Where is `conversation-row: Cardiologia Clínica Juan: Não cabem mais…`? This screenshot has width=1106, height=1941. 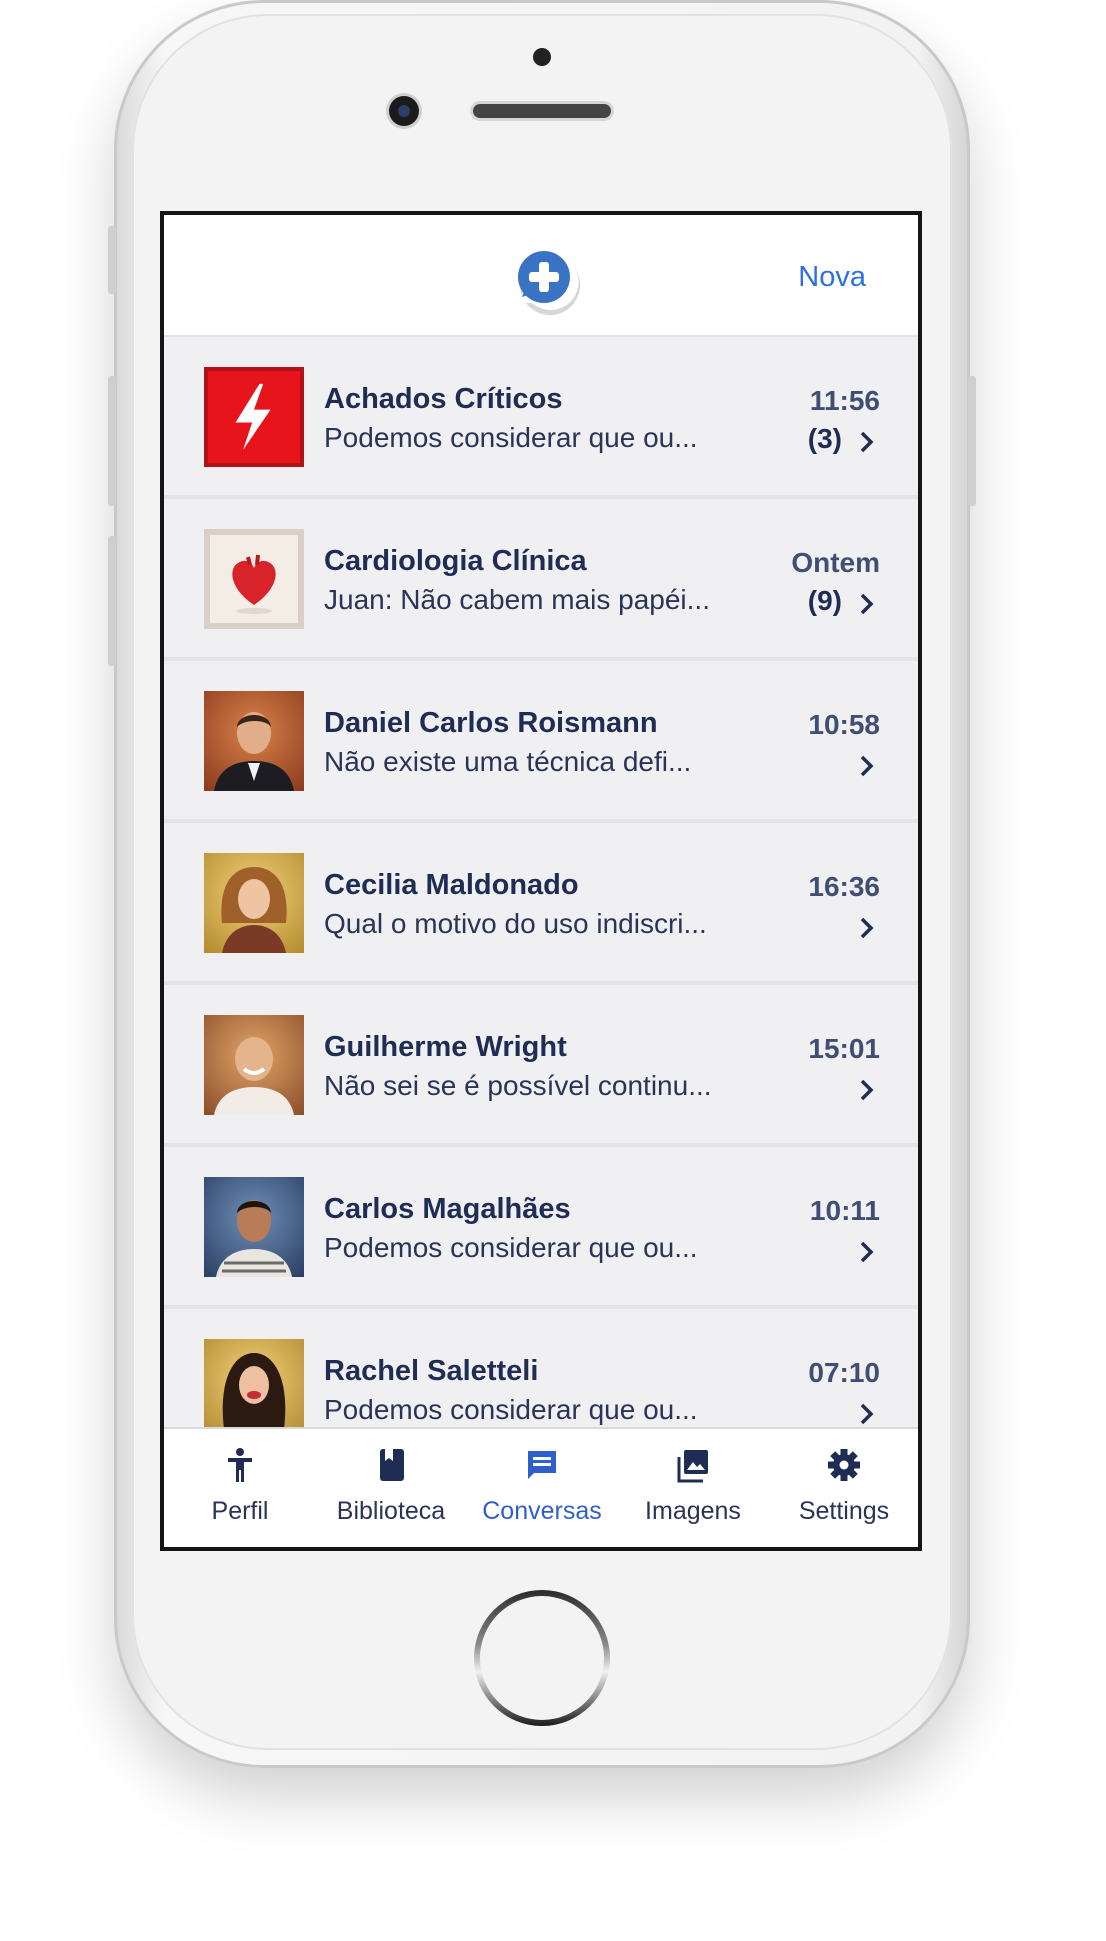
conversation-row: Cardiologia Clínica Juan: Não cabem mais… is located at coordinates (541, 580).